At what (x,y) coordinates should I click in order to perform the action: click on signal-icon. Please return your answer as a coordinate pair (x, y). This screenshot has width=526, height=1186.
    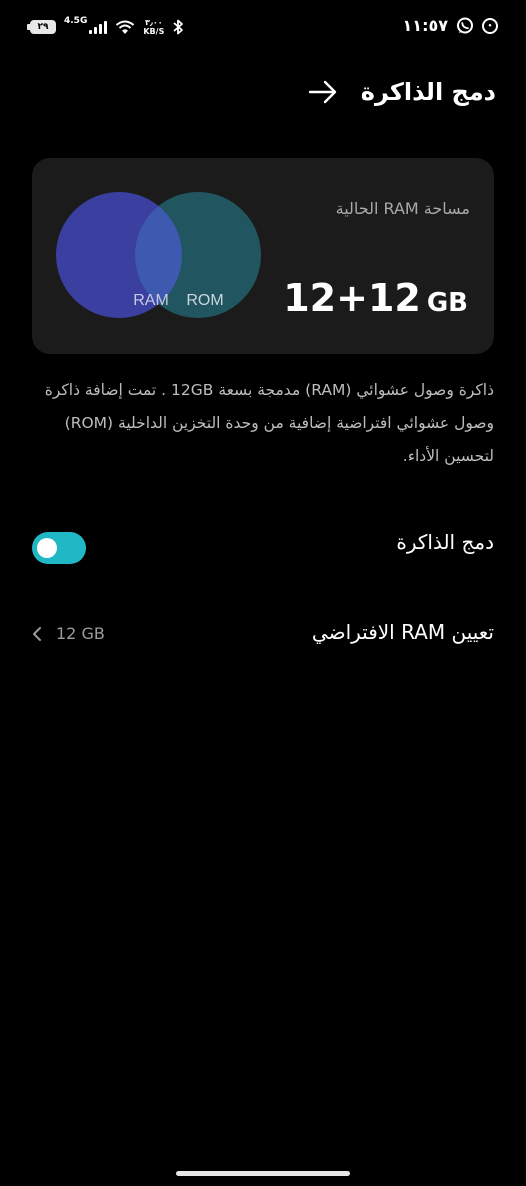
    Looking at the image, I should click on (98, 27).